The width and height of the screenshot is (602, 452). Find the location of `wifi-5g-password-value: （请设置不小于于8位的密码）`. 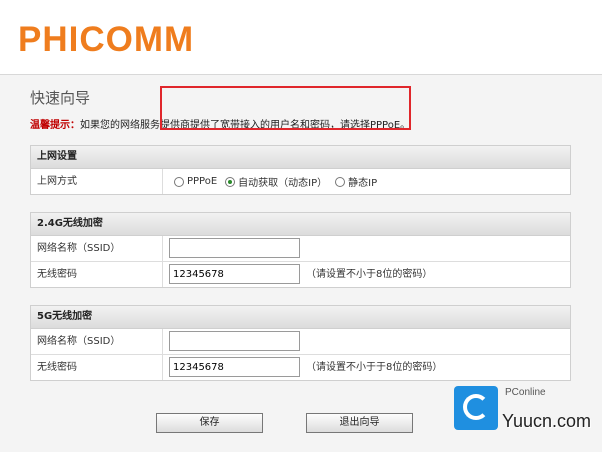

wifi-5g-password-value: （请设置不小于于8位的密码） is located at coordinates (367, 367).